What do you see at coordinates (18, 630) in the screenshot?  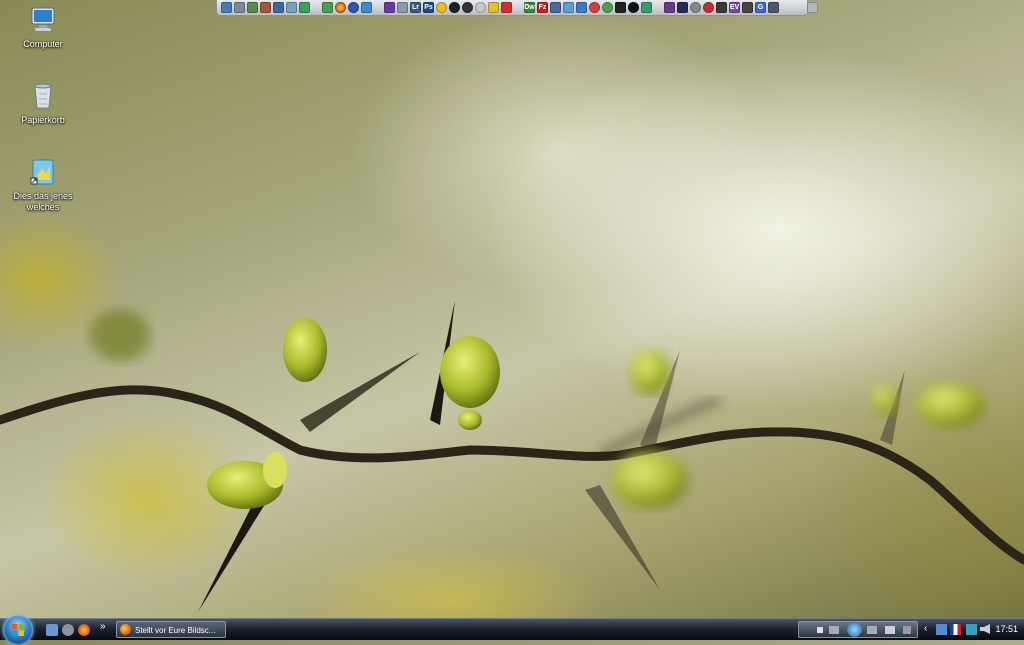 I see `windows-start-orb-icon` at bounding box center [18, 630].